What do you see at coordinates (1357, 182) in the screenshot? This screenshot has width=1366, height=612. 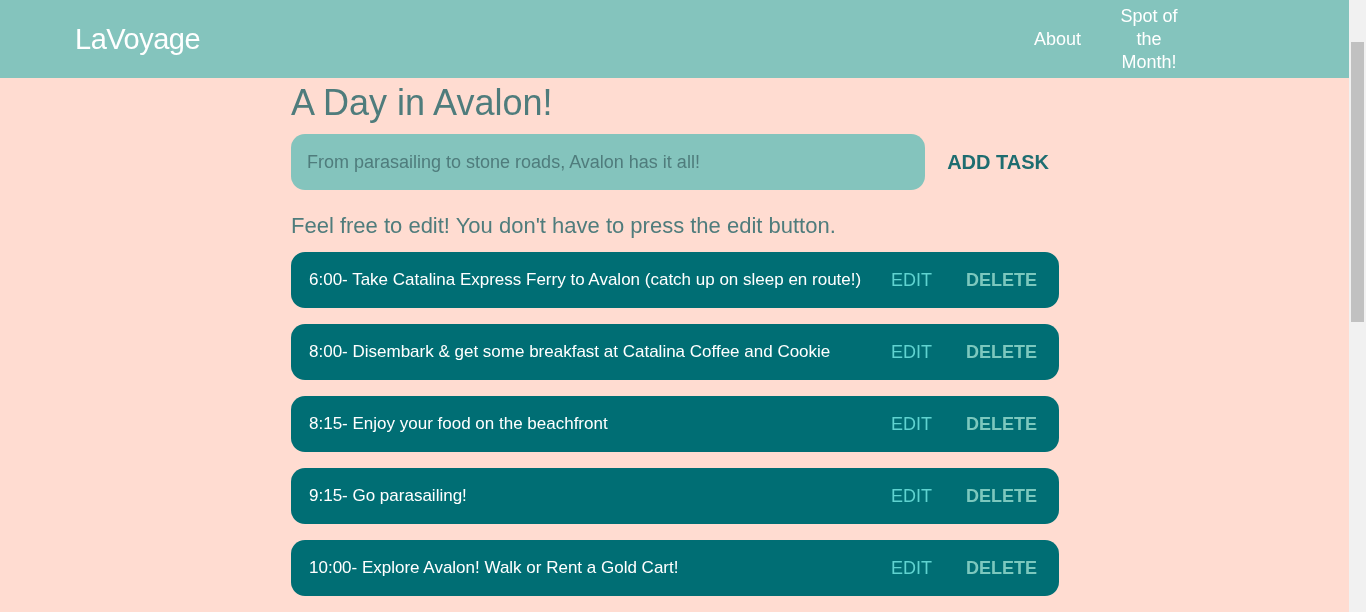 I see `scrollbar-thumb` at bounding box center [1357, 182].